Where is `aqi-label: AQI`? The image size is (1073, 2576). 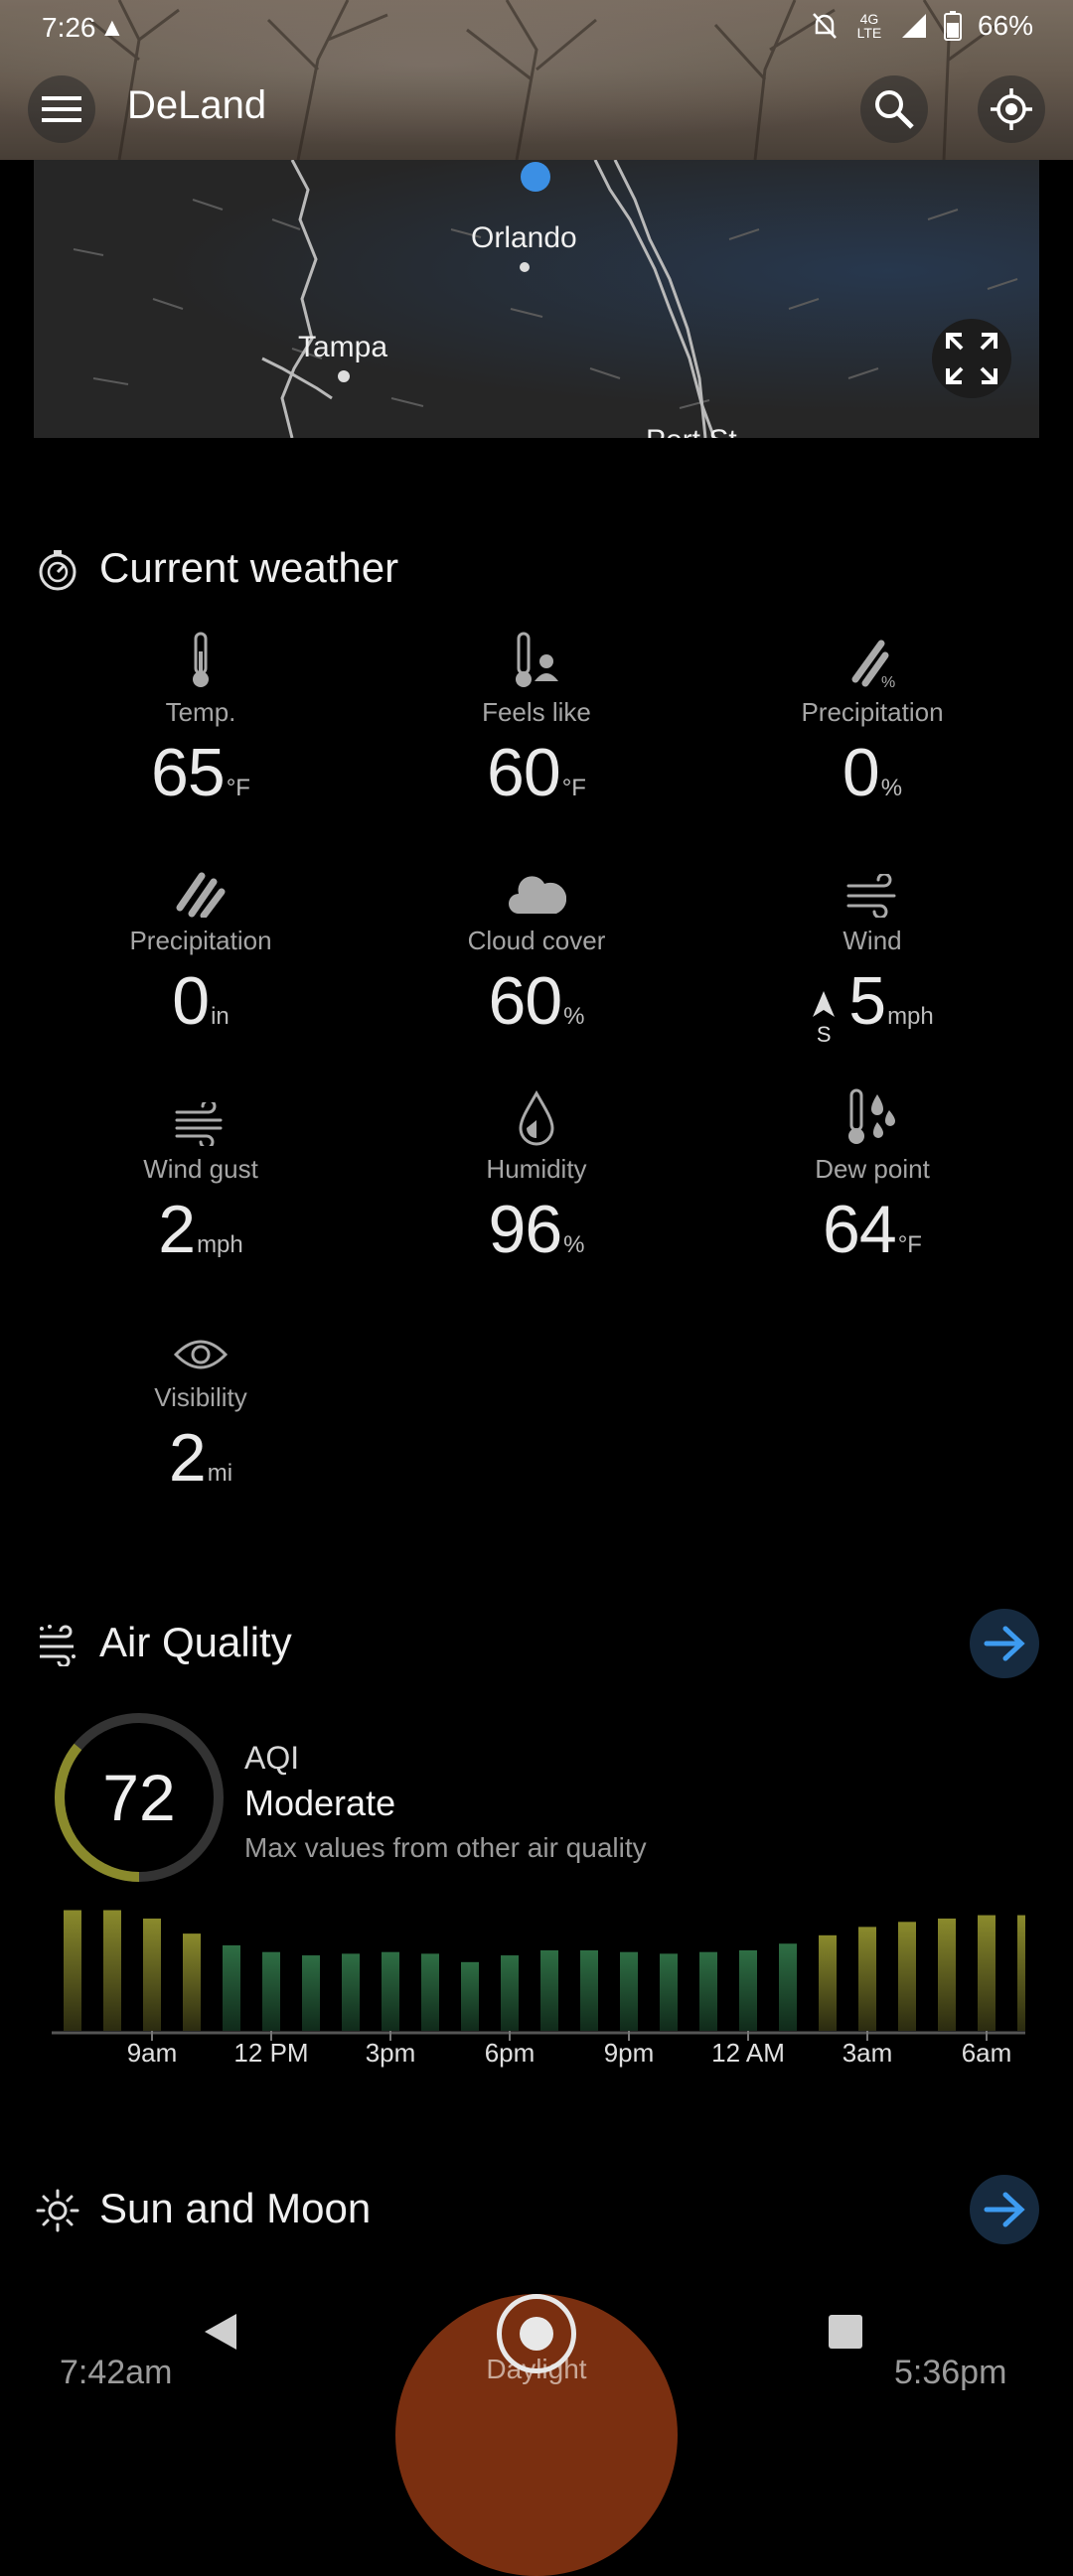
aqi-label: AQI is located at coordinates (272, 1758).